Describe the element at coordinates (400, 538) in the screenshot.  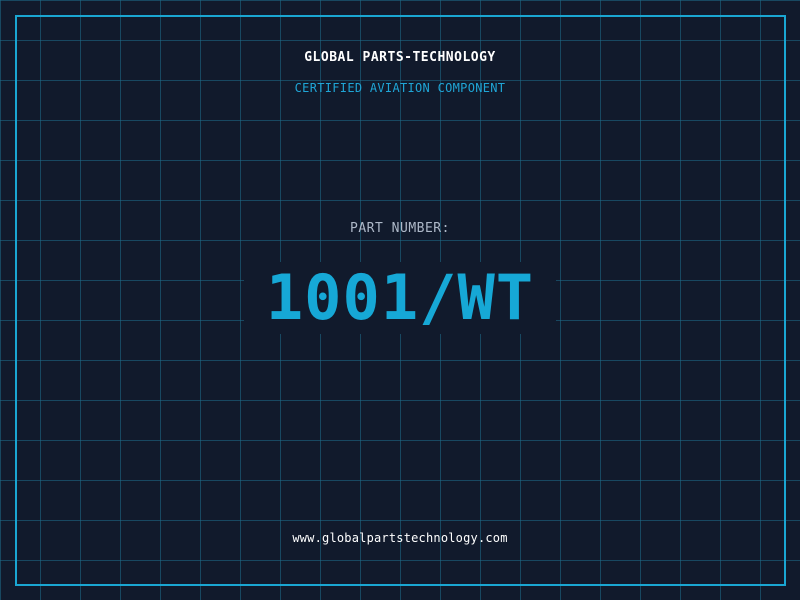
I see `website-url: www.globalpartstechnology.com` at that location.